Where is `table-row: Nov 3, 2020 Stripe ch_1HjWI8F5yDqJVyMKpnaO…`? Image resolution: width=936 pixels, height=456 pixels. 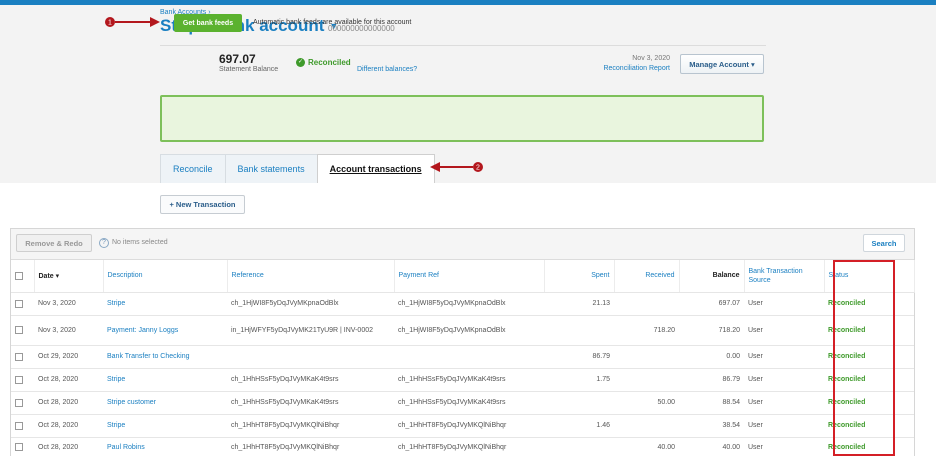 table-row: Nov 3, 2020 Stripe ch_1HjWI8F5yDqJVyMKpnaO… is located at coordinates (462, 304).